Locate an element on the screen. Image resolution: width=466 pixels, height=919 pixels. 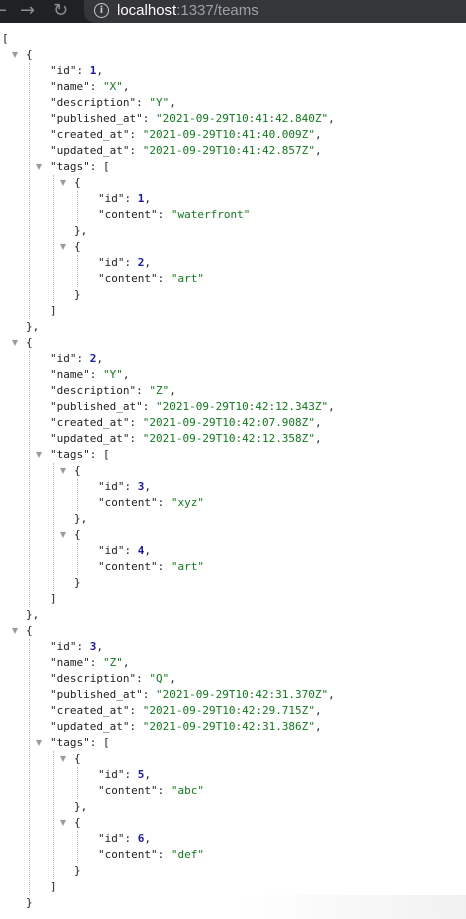
tags-field: "tags": [ is located at coordinates (80, 743).